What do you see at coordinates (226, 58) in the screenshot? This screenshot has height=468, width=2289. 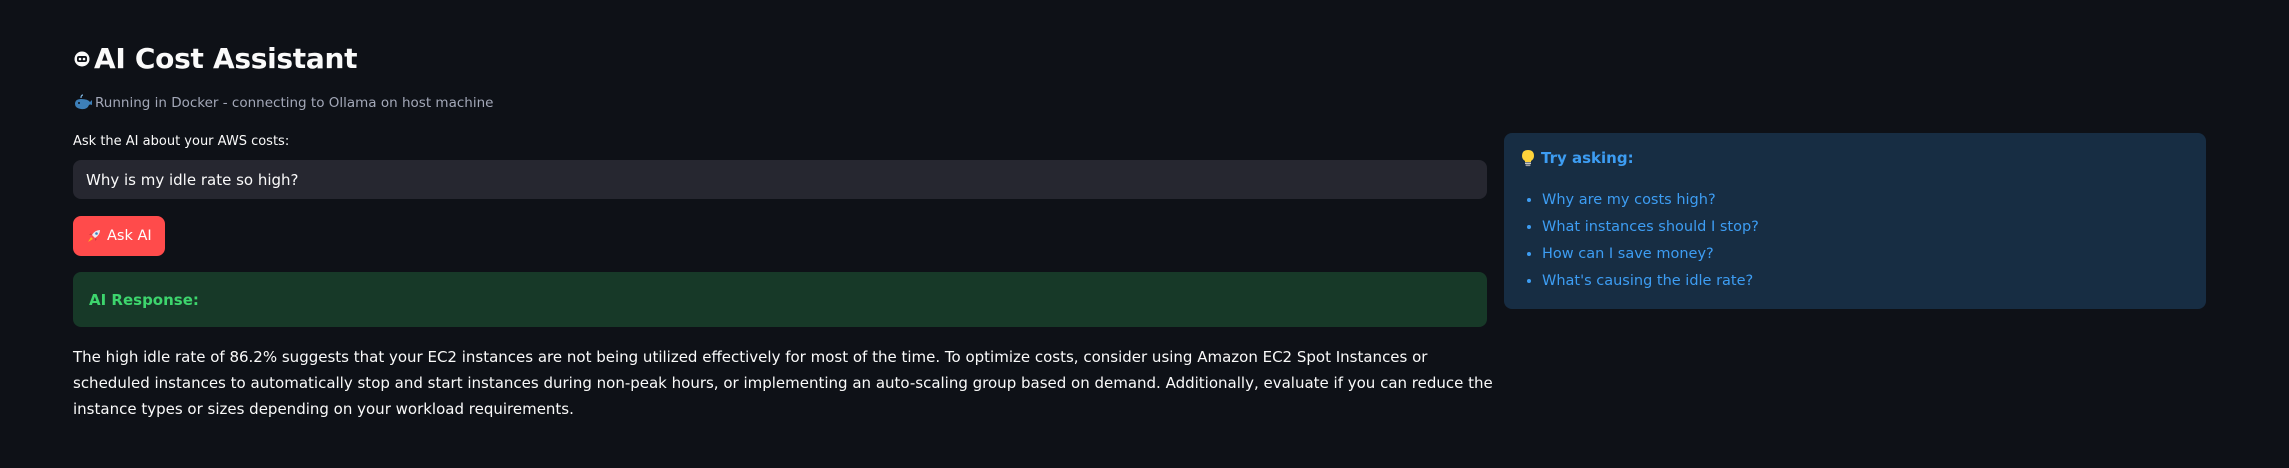 I see `page-title-text: AI Cost Assistant` at bounding box center [226, 58].